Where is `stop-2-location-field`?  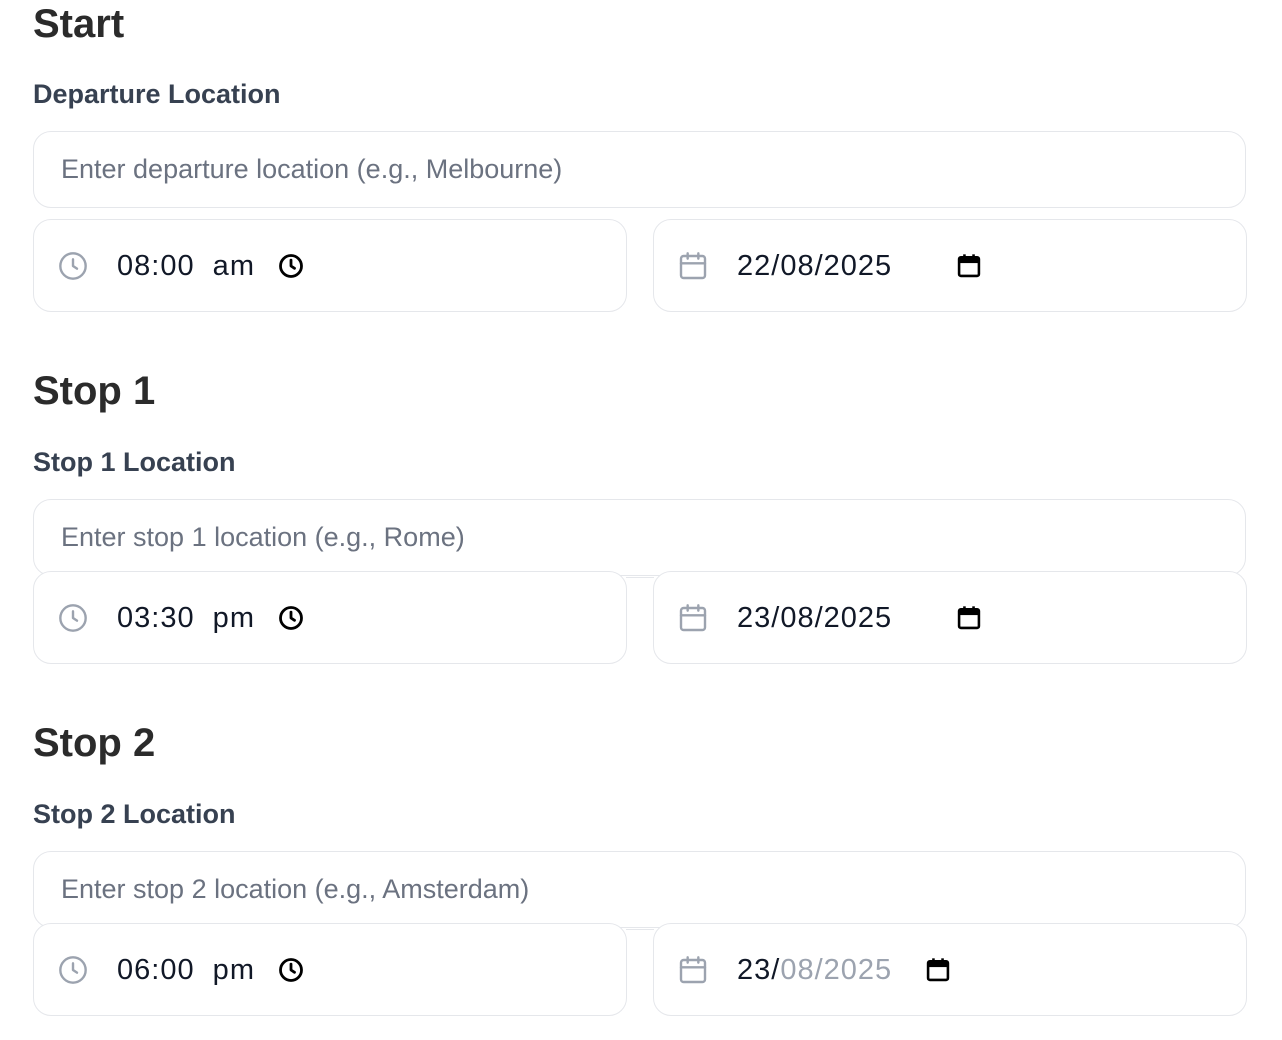
stop-2-location-field is located at coordinates (639, 889).